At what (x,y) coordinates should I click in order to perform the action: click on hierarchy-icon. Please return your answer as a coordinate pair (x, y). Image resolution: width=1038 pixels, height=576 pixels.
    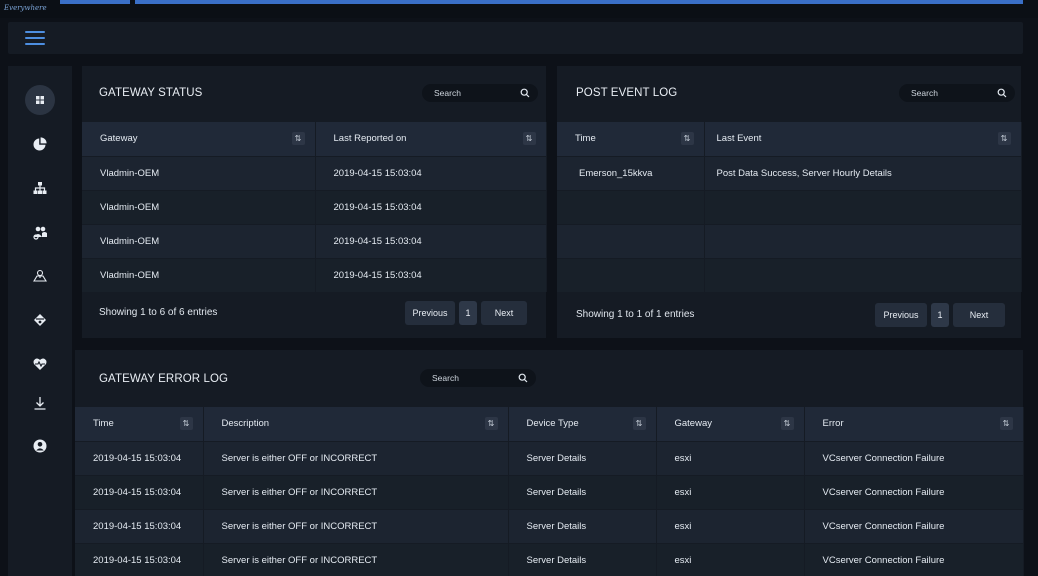
    Looking at the image, I should click on (40, 188).